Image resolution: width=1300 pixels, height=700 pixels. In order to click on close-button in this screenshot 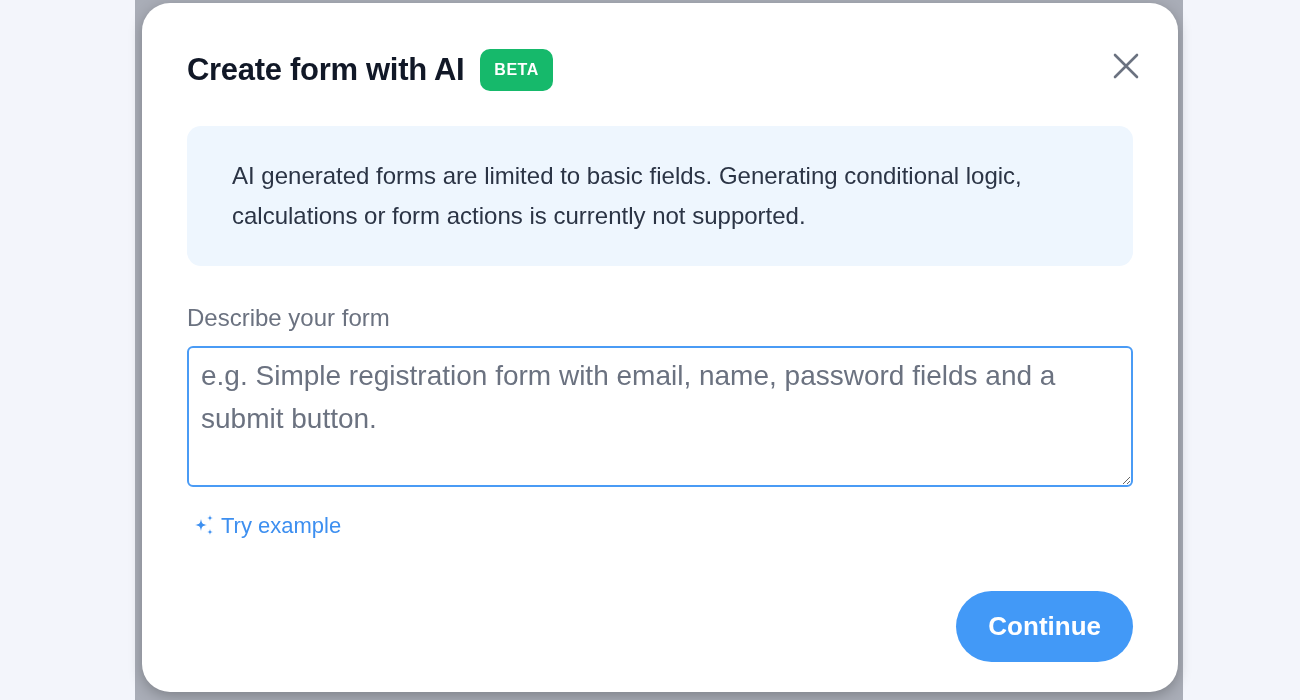, I will do `click(1126, 66)`.